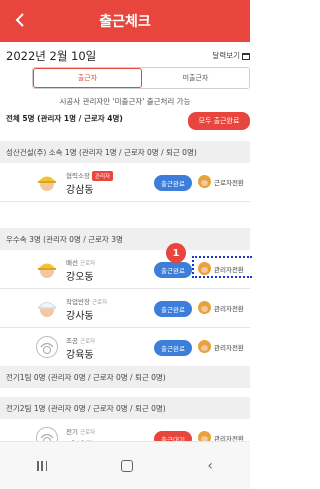 This screenshot has width=320, height=489. What do you see at coordinates (102, 176) in the screenshot?
I see `manager-badge: 관리자` at bounding box center [102, 176].